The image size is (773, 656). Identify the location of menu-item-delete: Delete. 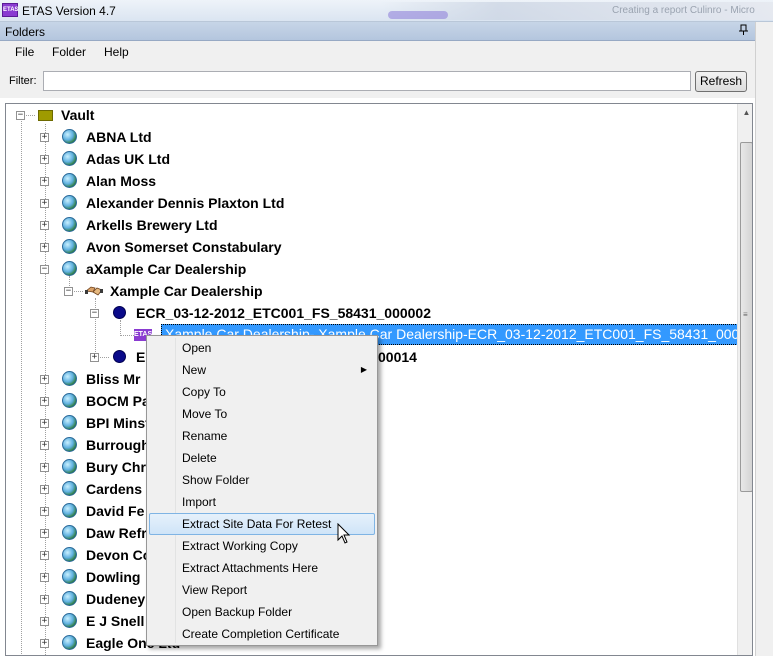
(262, 458).